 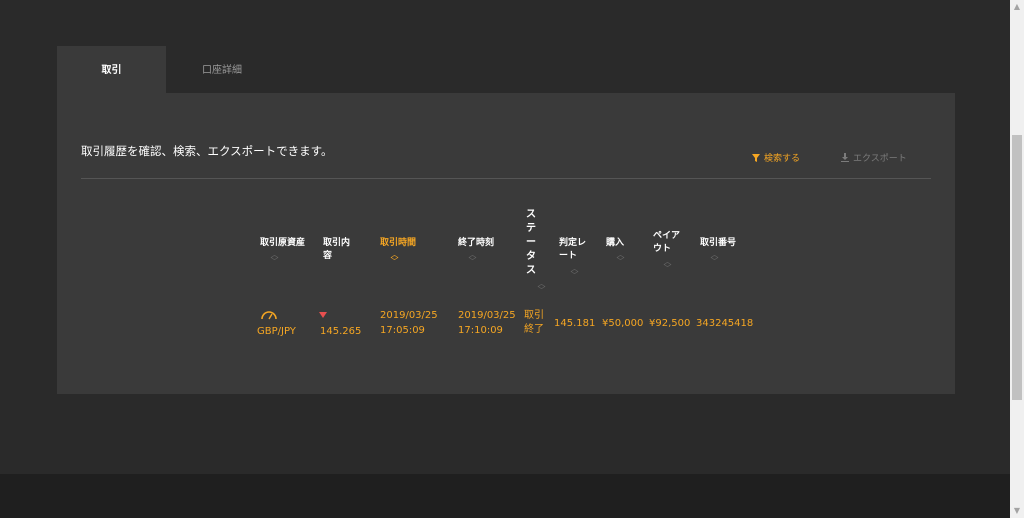 I want to click on tab-bar: 取引 口座詳細, so click(x=167, y=69).